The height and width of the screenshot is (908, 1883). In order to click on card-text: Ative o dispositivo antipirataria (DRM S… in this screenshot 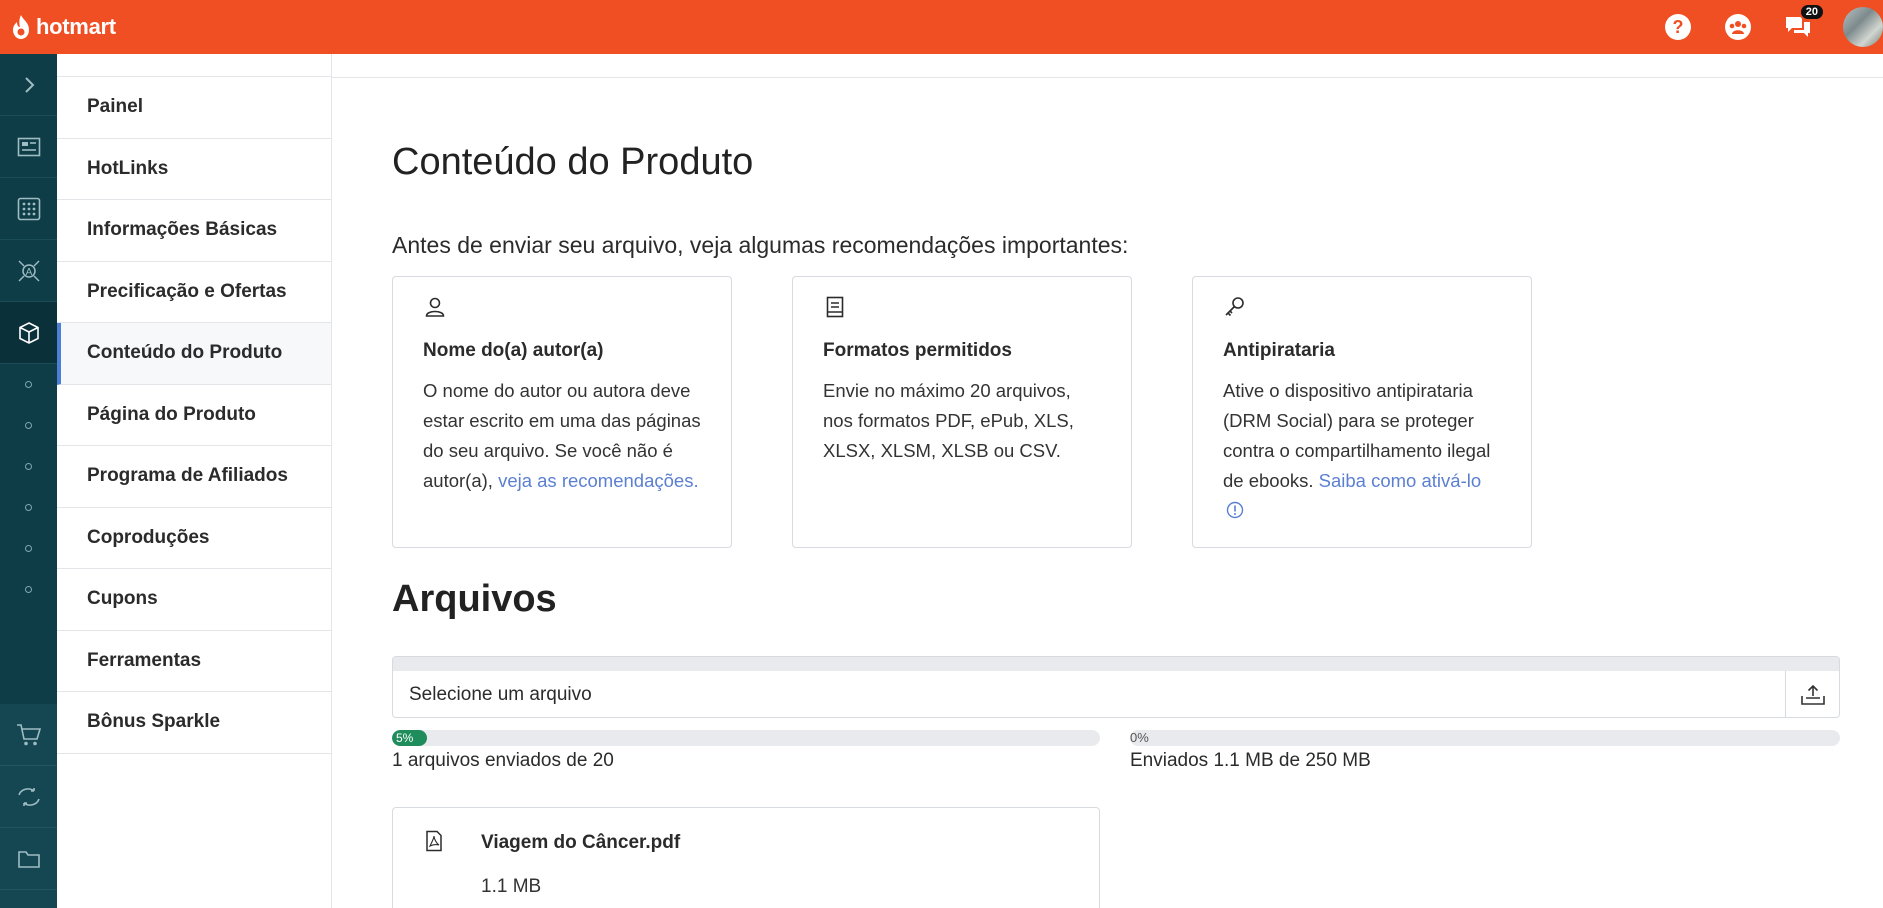, I will do `click(1362, 451)`.